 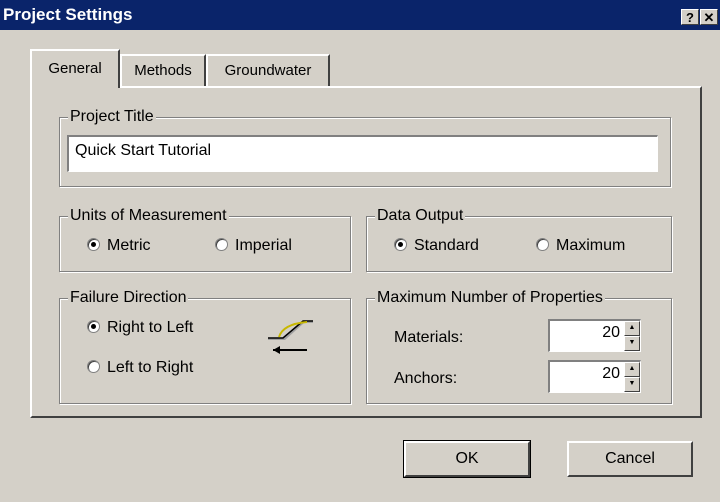 I want to click on ok-button: OK, so click(x=467, y=459).